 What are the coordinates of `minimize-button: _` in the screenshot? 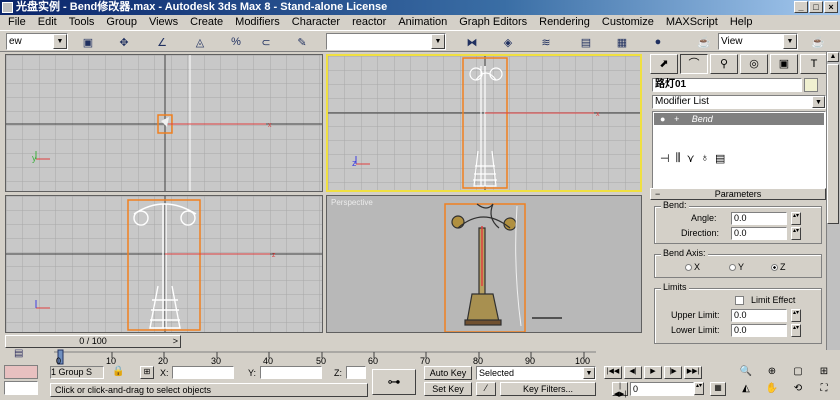 It's located at (801, 7).